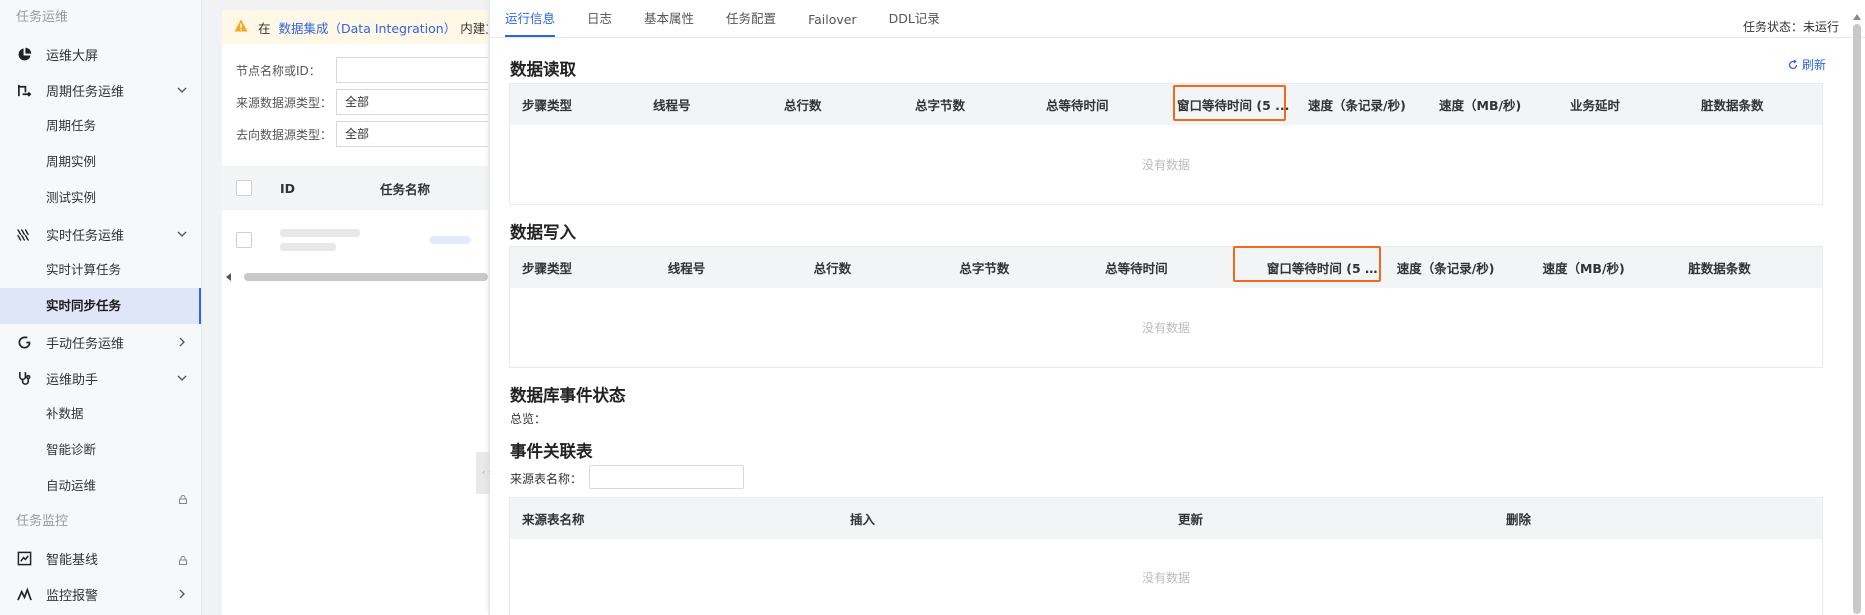 This screenshot has height=615, width=1865. What do you see at coordinates (666, 477) in the screenshot?
I see `src-table-input` at bounding box center [666, 477].